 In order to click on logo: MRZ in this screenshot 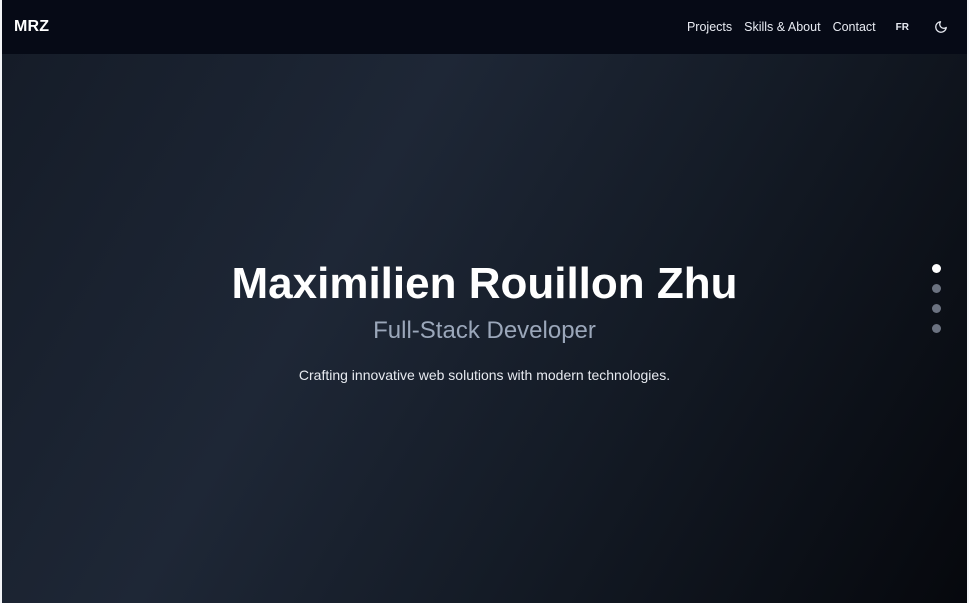, I will do `click(31, 27)`.